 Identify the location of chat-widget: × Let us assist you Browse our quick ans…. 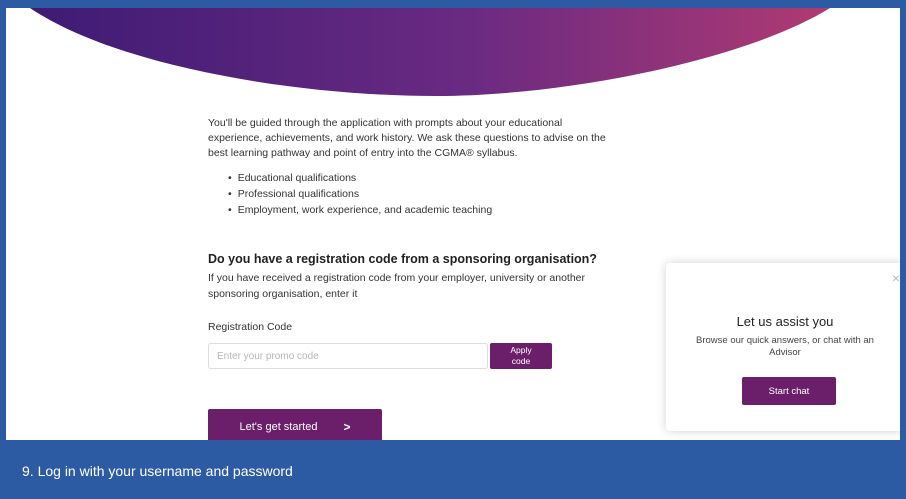
(783, 347).